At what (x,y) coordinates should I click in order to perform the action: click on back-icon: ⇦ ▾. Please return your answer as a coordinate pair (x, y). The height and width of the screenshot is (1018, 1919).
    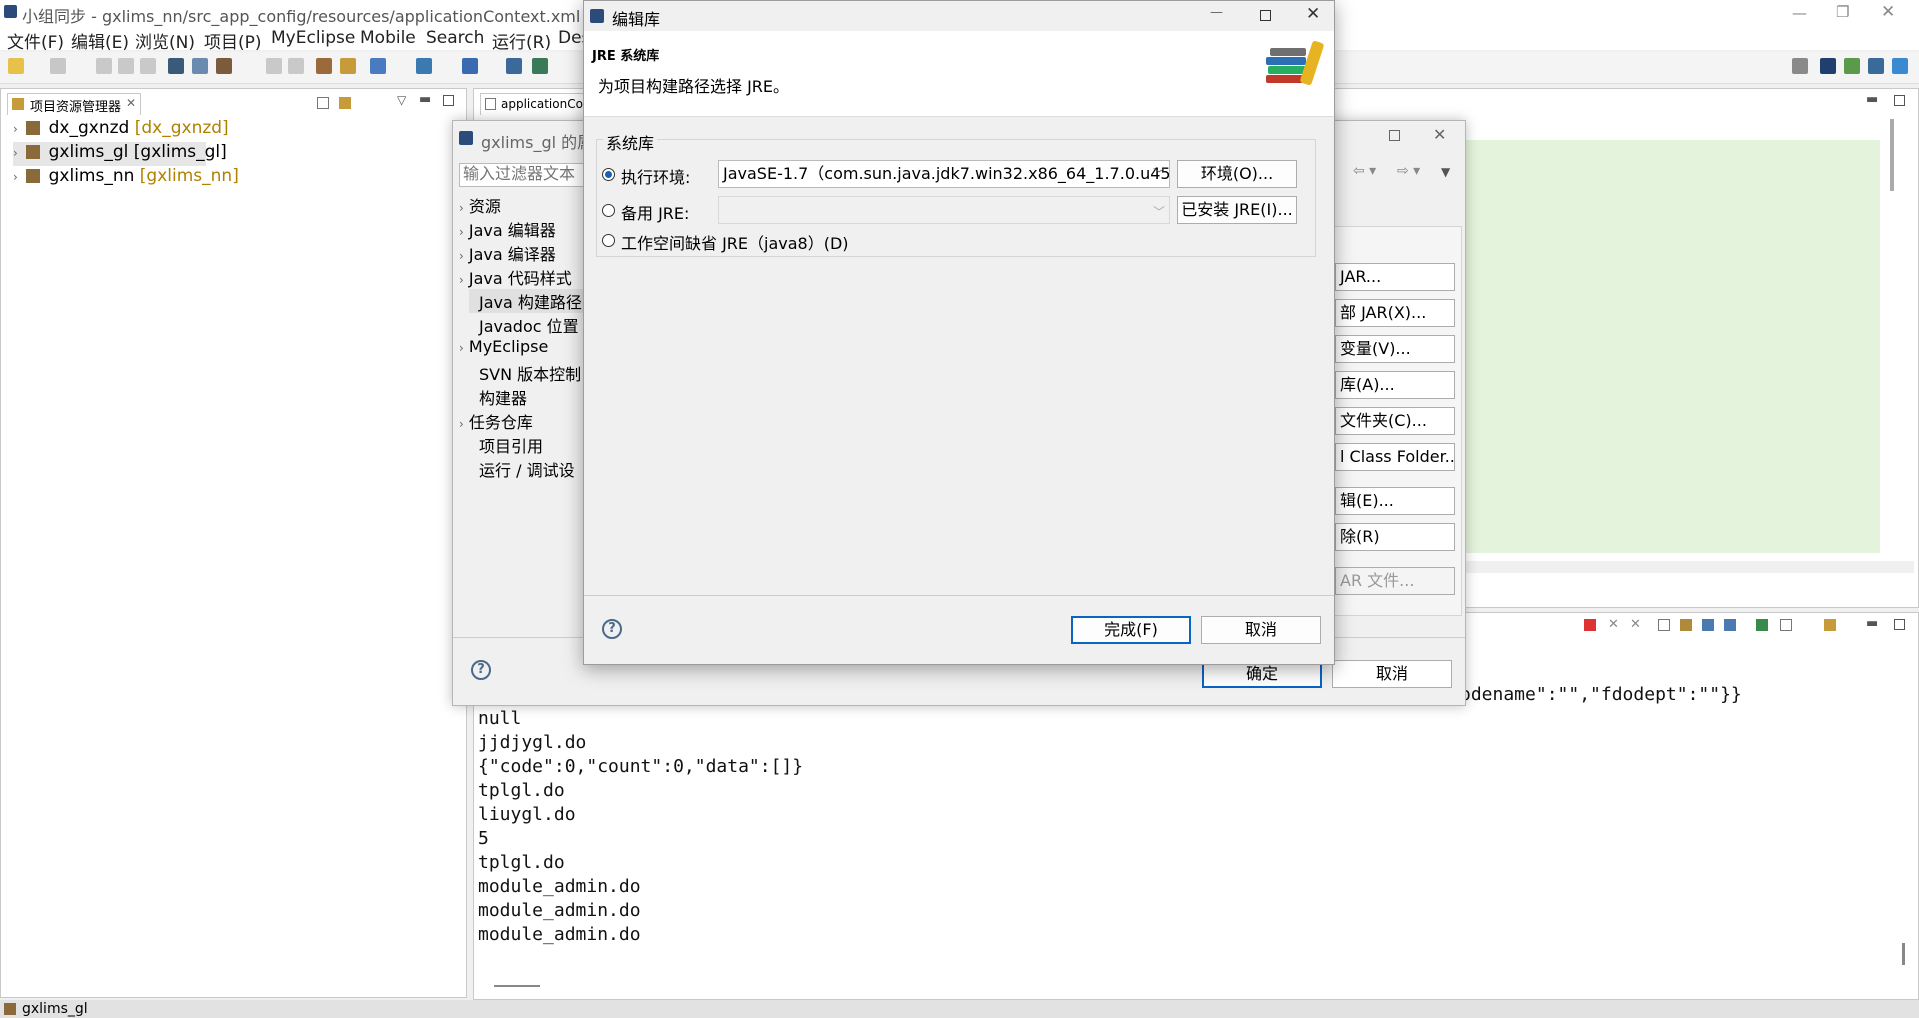
    Looking at the image, I should click on (1364, 171).